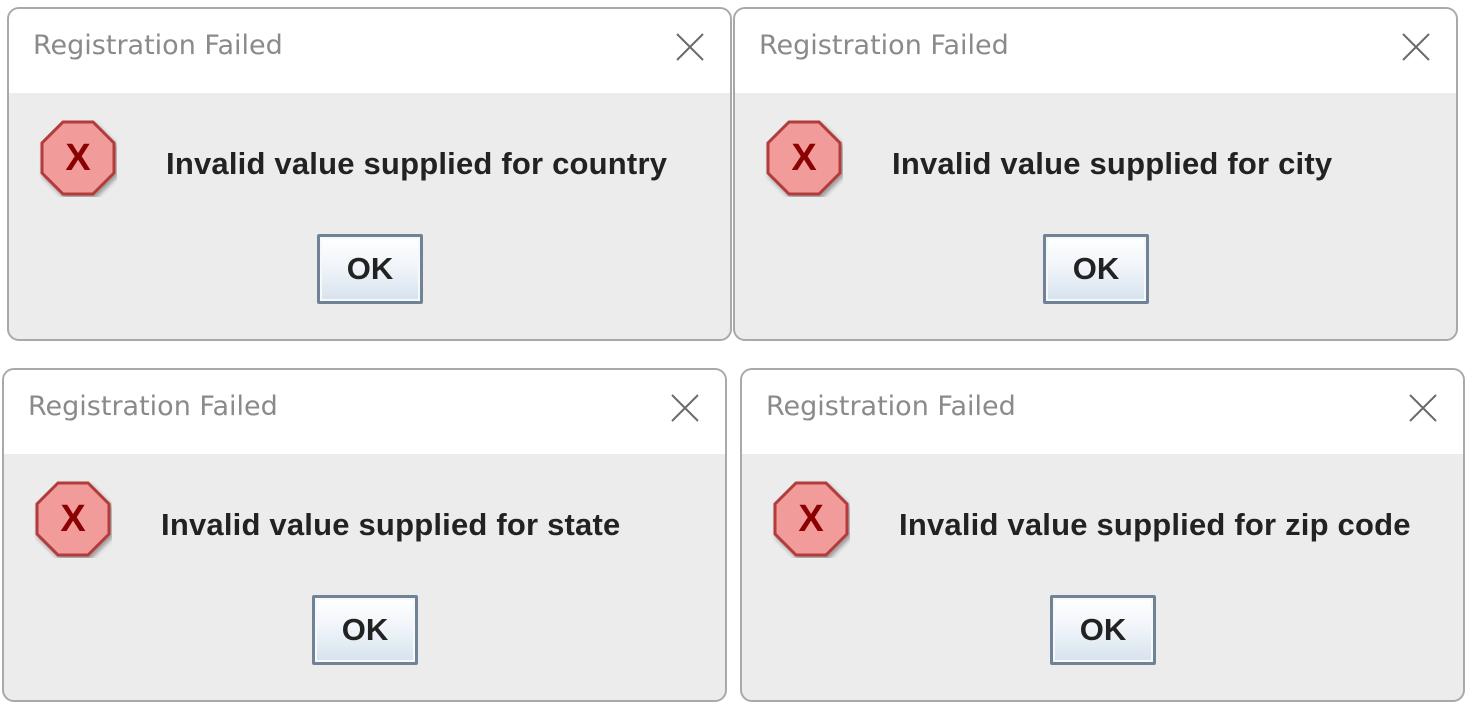  I want to click on error-message: Invalid value supplied for state, so click(391, 524).